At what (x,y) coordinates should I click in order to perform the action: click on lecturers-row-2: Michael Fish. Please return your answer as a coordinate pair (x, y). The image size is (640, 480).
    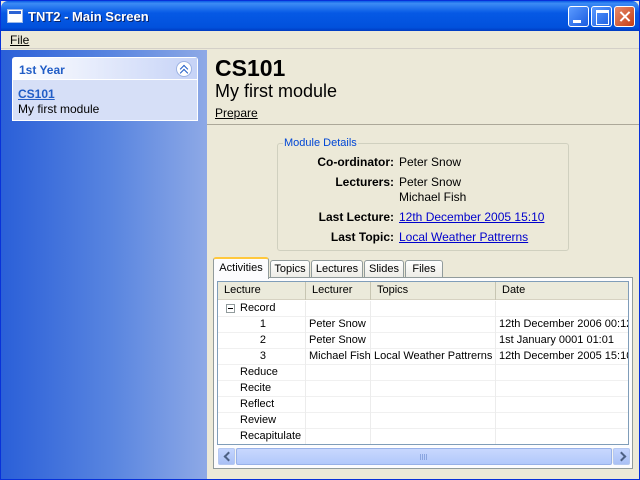
    Looking at the image, I should click on (423, 198).